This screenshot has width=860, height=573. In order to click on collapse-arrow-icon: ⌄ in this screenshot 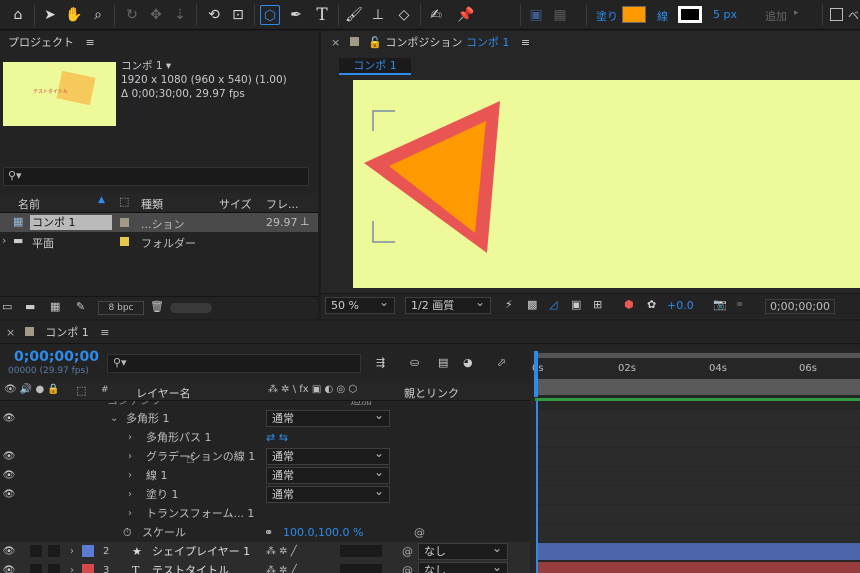, I will do `click(114, 418)`.